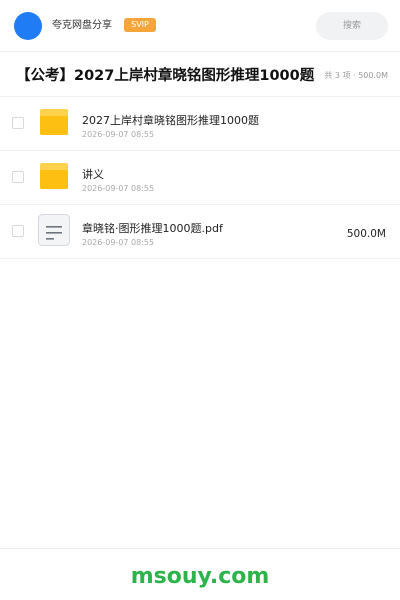 The image size is (400, 600). What do you see at coordinates (82, 25) in the screenshot?
I see `app-name: 夸克网盘分享` at bounding box center [82, 25].